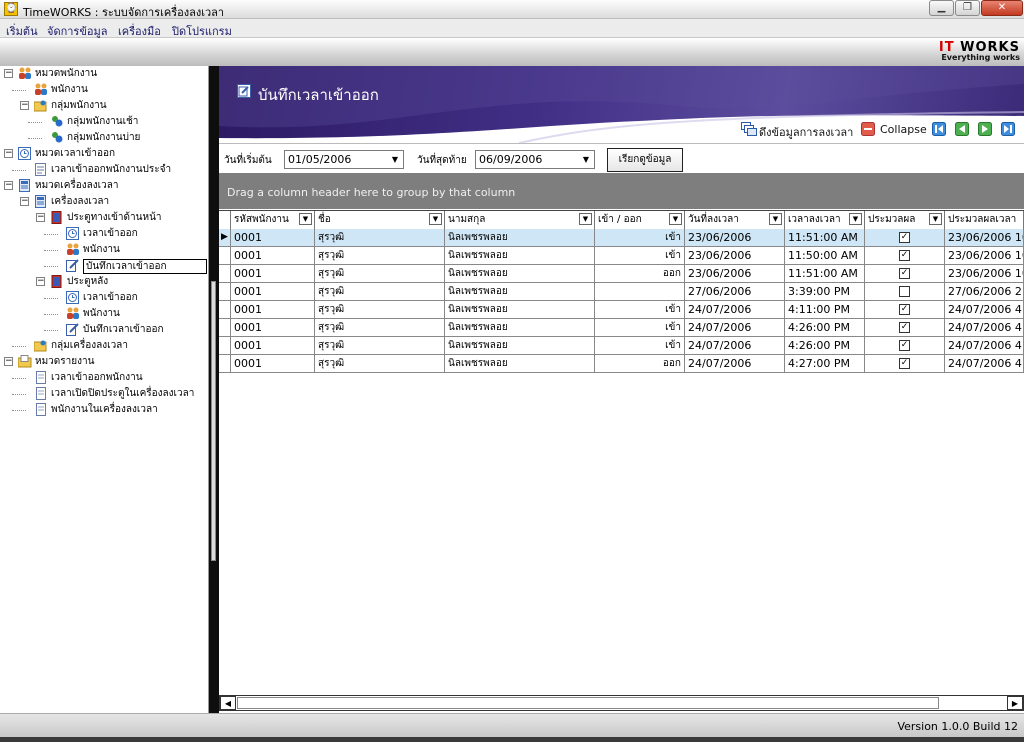 This screenshot has height=742, width=1024. Describe the element at coordinates (735, 292) in the screenshot. I see `cell-date: 27/06/2006` at that location.